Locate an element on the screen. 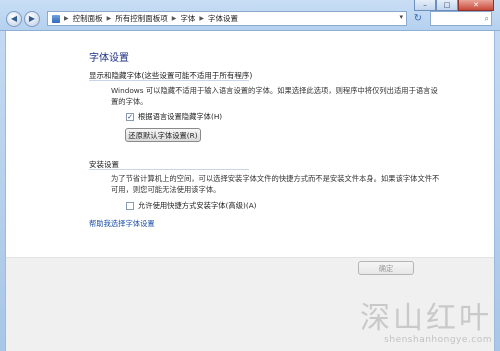 The height and width of the screenshot is (351, 500). chevron-down-icon: ▾ is located at coordinates (401, 17).